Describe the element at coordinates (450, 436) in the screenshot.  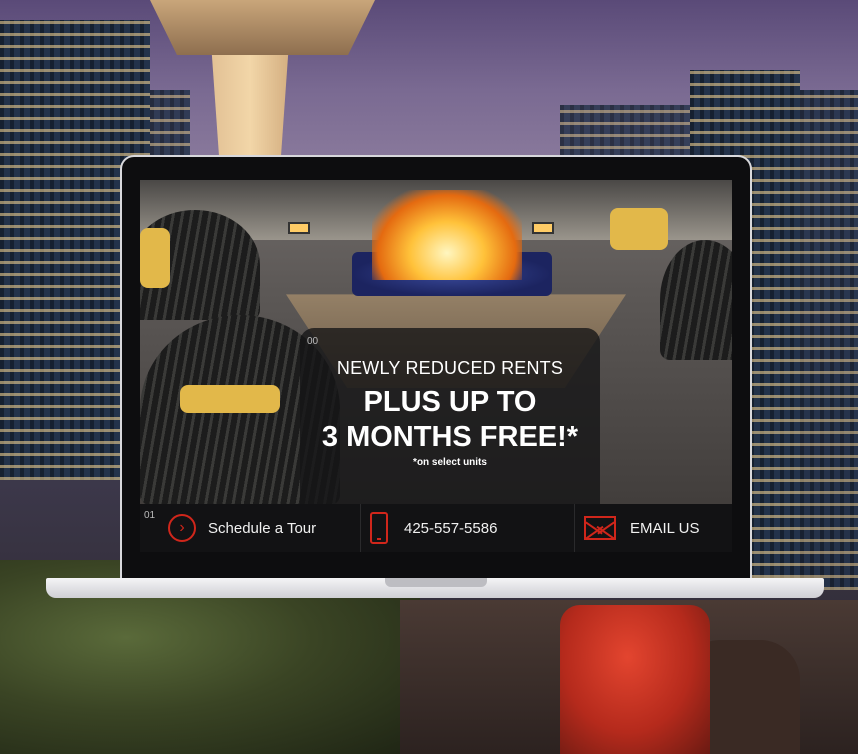
I see `promo-offer-line2: 3 MONTHS FREE!*` at that location.